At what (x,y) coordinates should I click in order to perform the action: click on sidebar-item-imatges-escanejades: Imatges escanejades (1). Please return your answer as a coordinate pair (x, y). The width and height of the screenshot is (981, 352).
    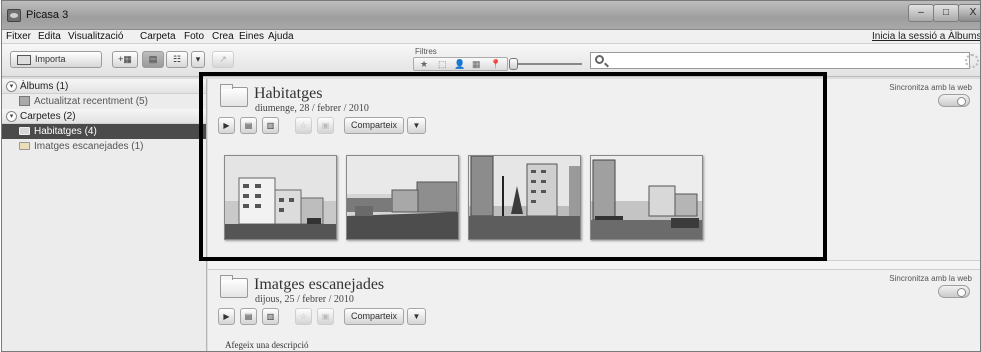
    Looking at the image, I should click on (104, 146).